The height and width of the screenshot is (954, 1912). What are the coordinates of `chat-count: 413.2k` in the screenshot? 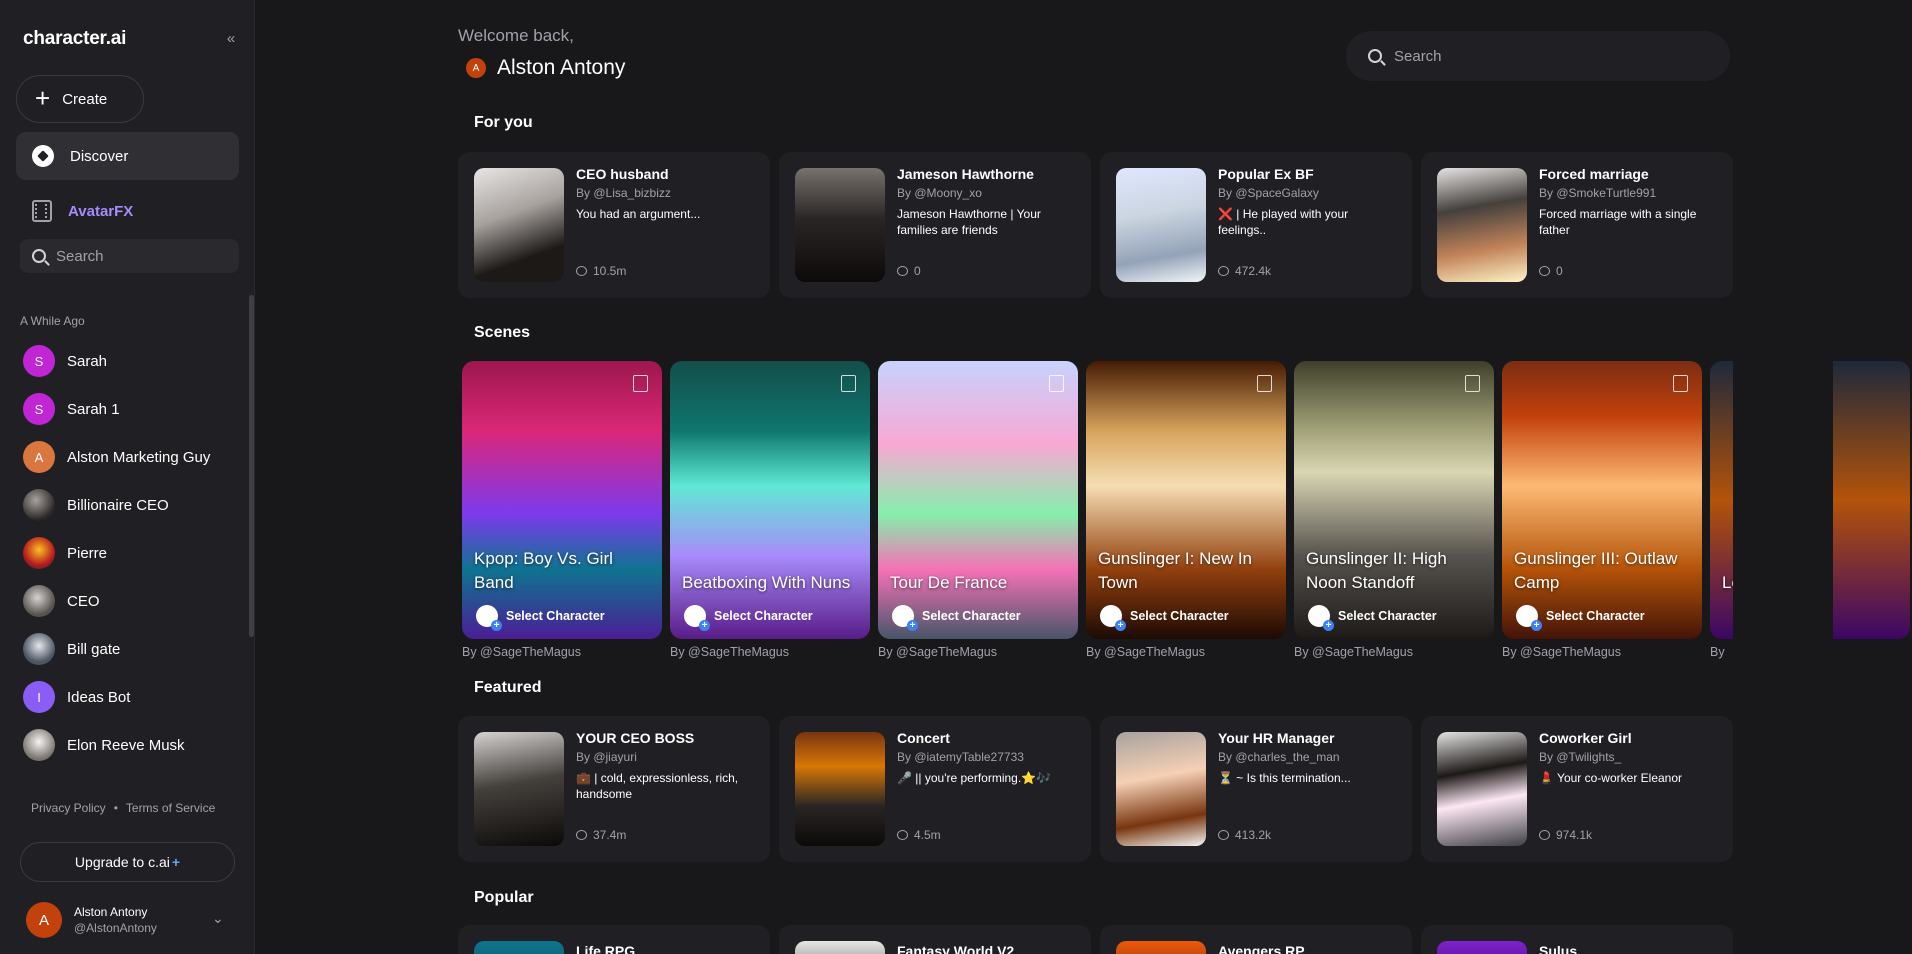 It's located at (1244, 835).